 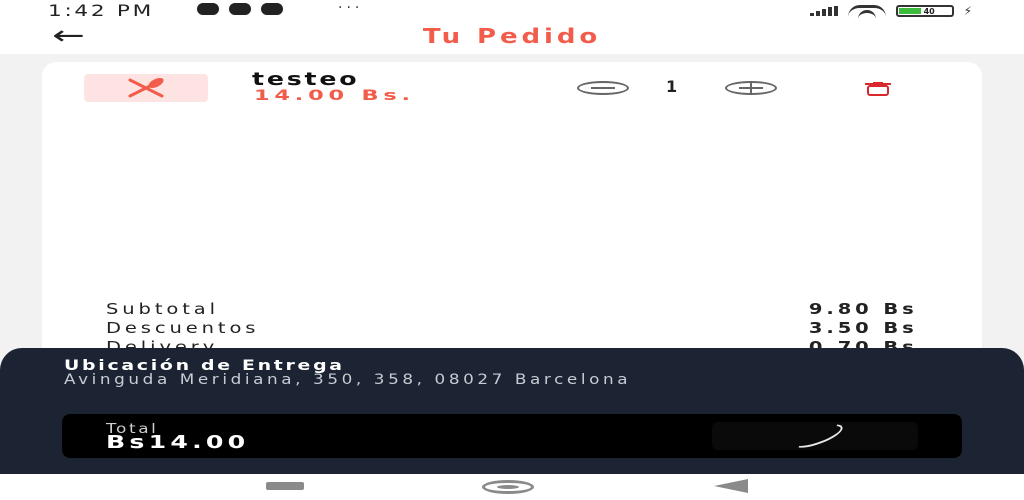 I want to click on system-nav-bar, so click(x=512, y=487).